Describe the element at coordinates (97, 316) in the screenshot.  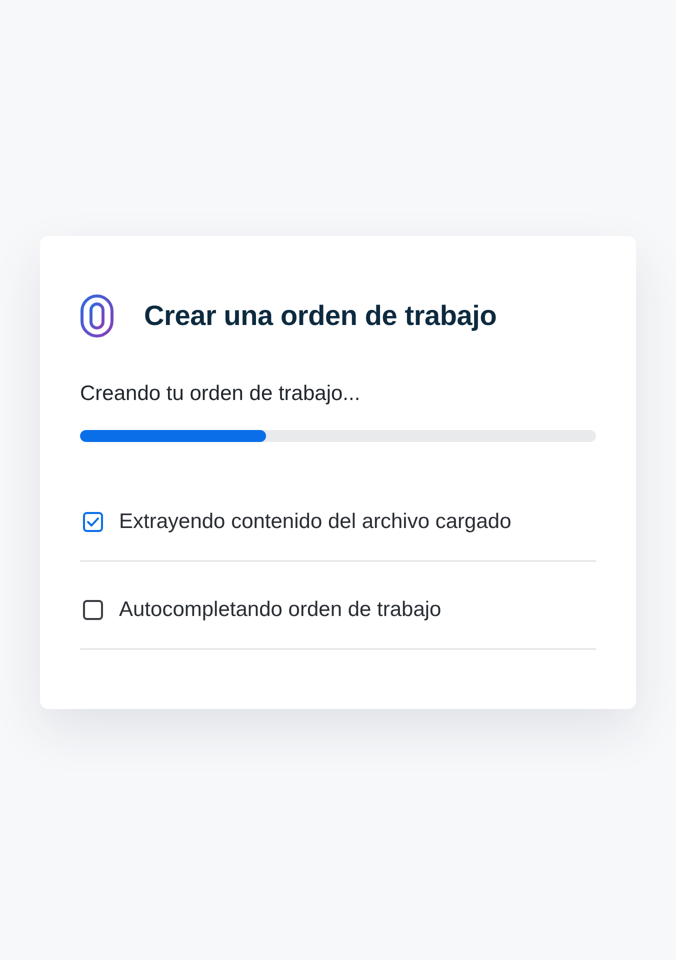
I see `paperclip-icon` at that location.